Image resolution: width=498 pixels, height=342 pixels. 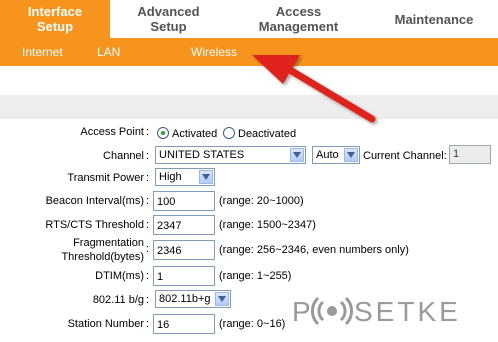 I want to click on posetke-watermark-logo: P SETKE, so click(x=376, y=311).